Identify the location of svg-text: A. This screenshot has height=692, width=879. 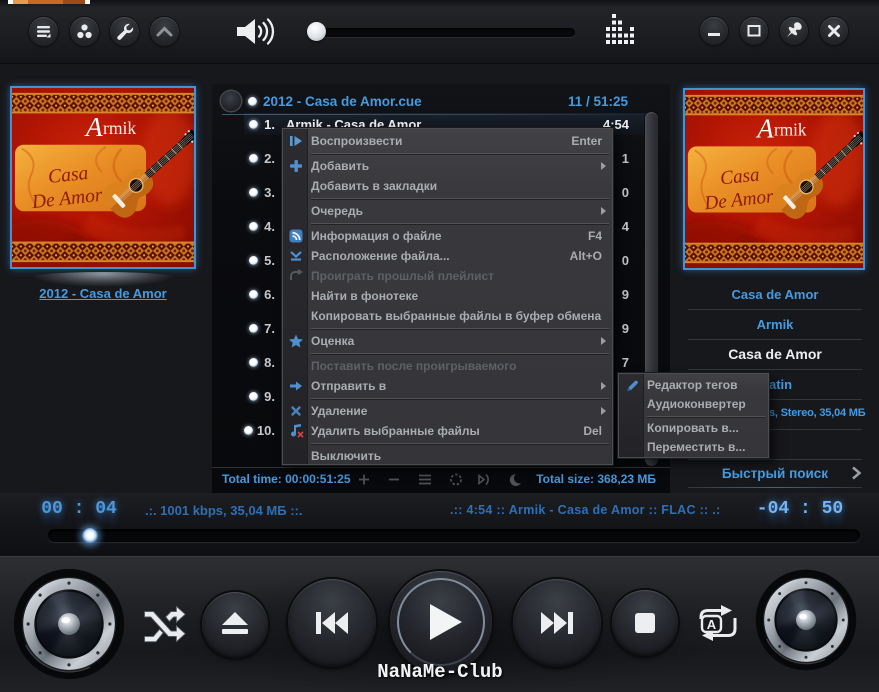
(712, 624).